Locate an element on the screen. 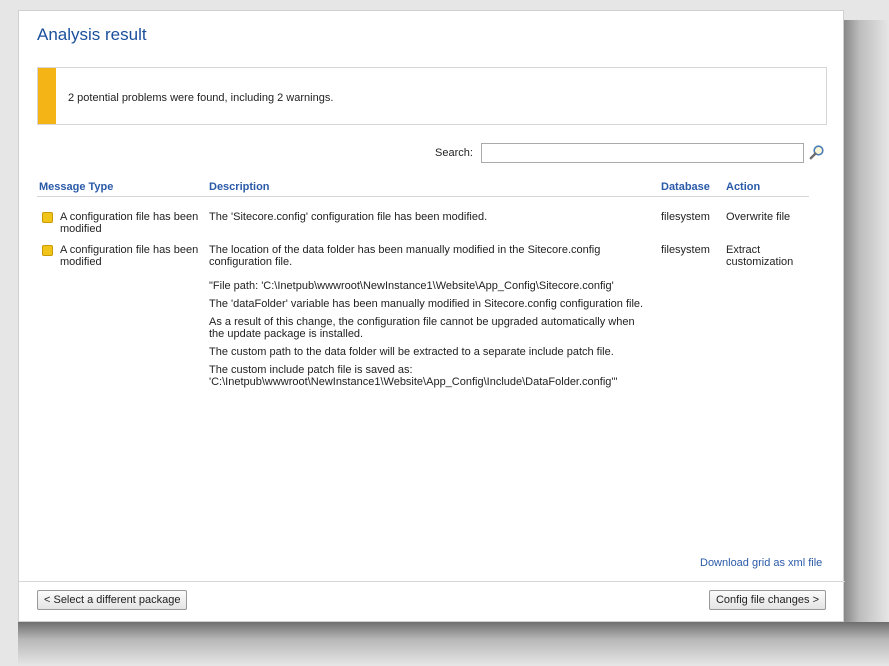  row-action: Extract customization is located at coordinates (760, 256).